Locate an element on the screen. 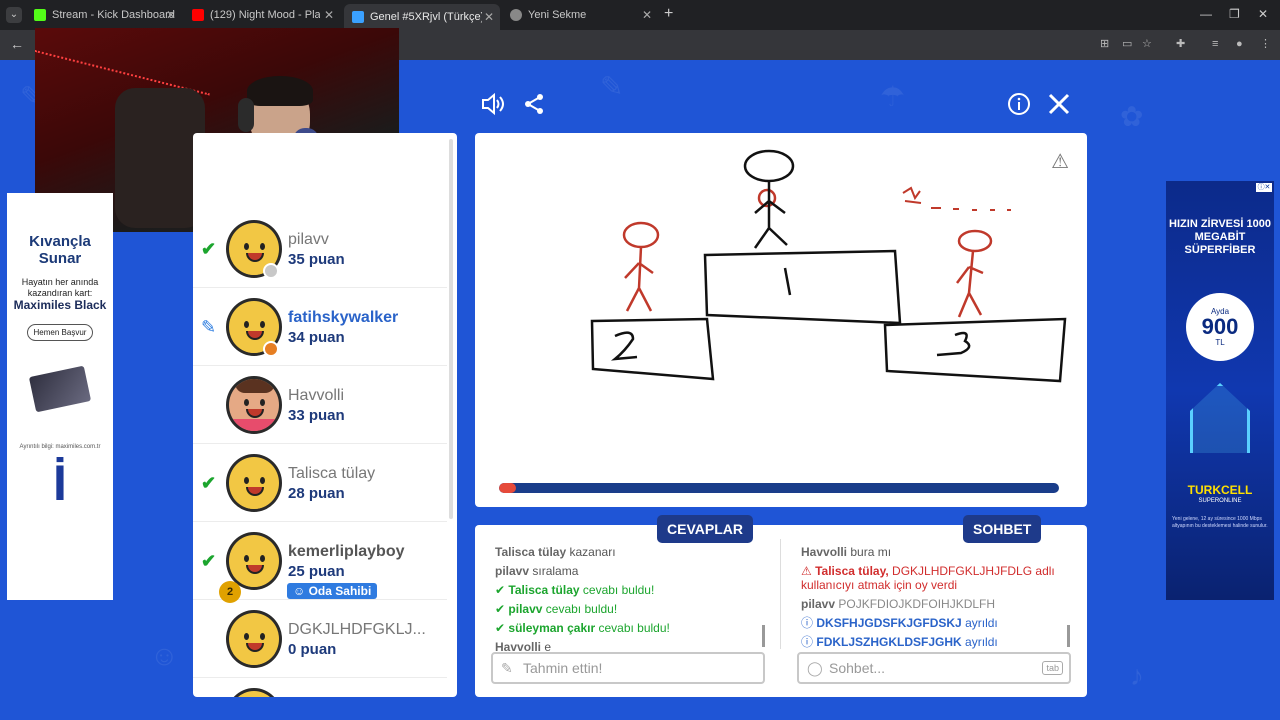  minimize-icon: — is located at coordinates (1206, 14).